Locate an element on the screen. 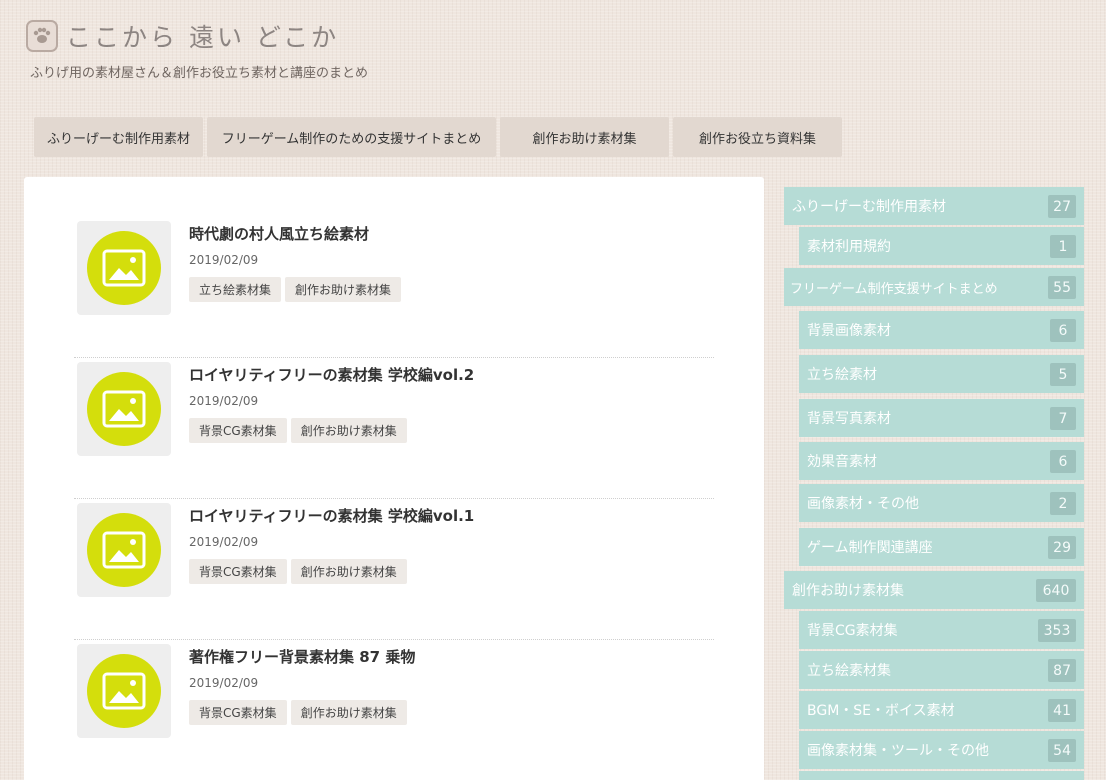 The image size is (1106, 780). category-bgm-se-voice: BGM・SE・ボイス素材 41 is located at coordinates (941, 710).